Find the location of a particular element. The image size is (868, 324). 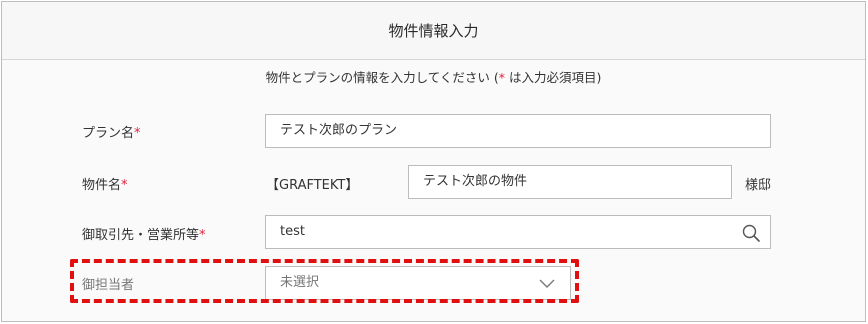

instructions-text: 物件とプランの情報を入力してください ( is located at coordinates (382, 77).